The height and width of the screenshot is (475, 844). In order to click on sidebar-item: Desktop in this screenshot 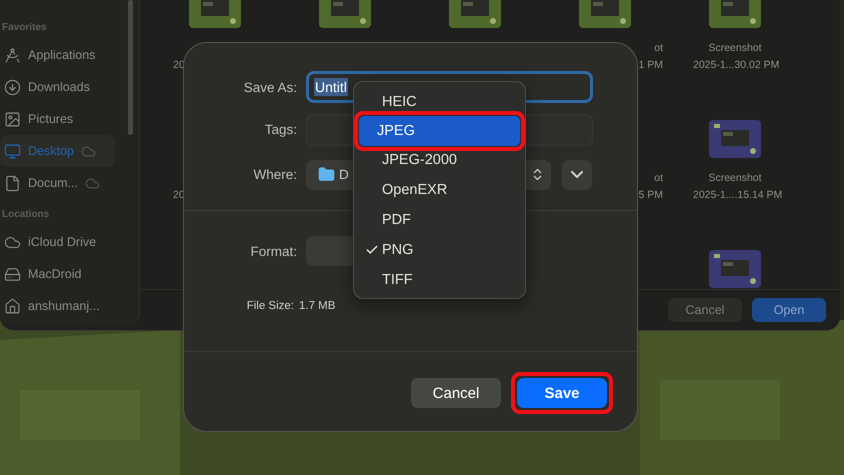, I will do `click(57, 151)`.